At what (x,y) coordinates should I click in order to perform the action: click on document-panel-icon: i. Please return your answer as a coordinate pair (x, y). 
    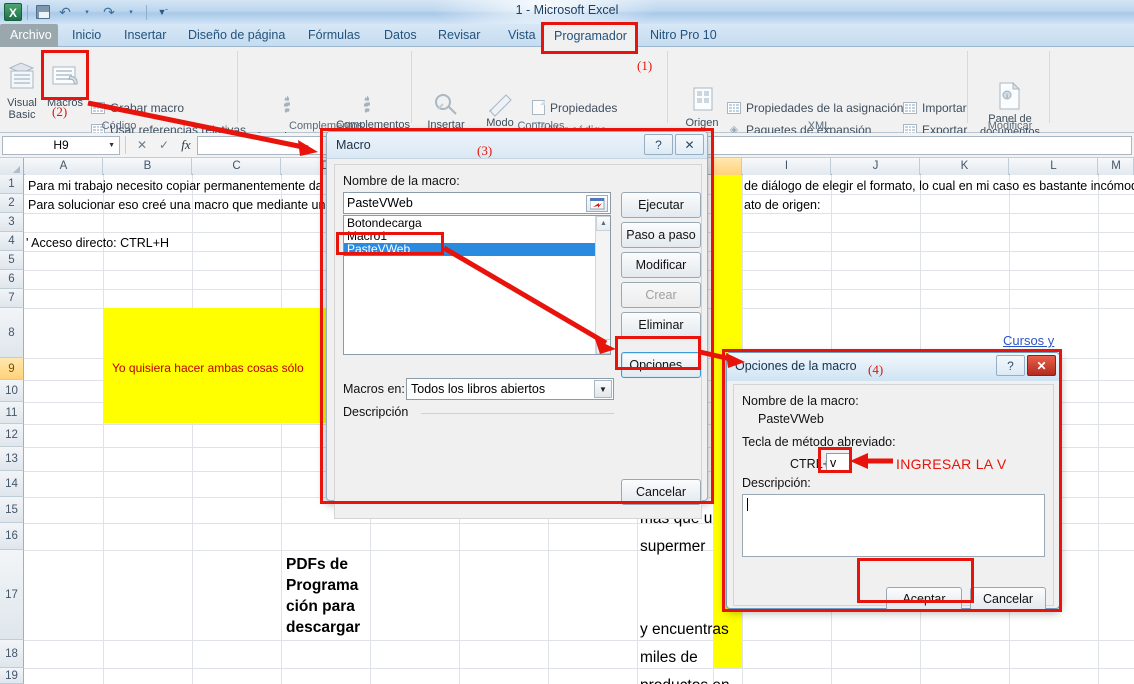
    Looking at the image, I should click on (1010, 99).